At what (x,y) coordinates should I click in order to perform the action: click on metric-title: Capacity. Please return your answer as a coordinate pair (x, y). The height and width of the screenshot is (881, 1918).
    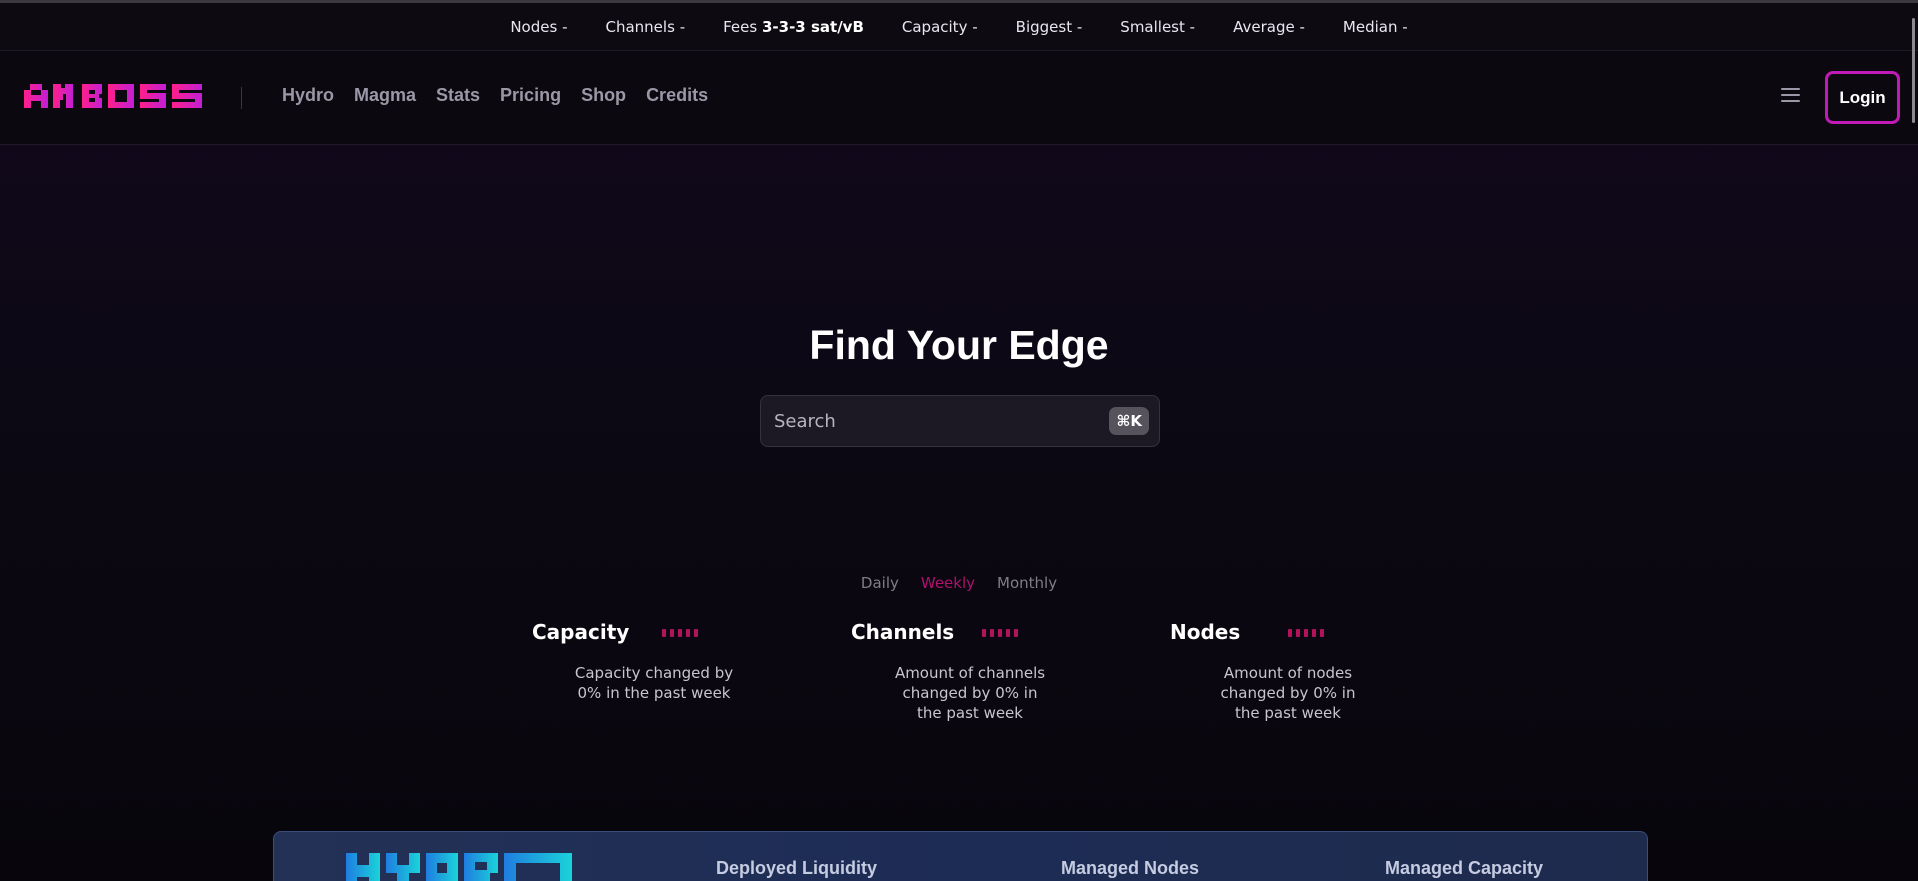
    Looking at the image, I should click on (581, 632).